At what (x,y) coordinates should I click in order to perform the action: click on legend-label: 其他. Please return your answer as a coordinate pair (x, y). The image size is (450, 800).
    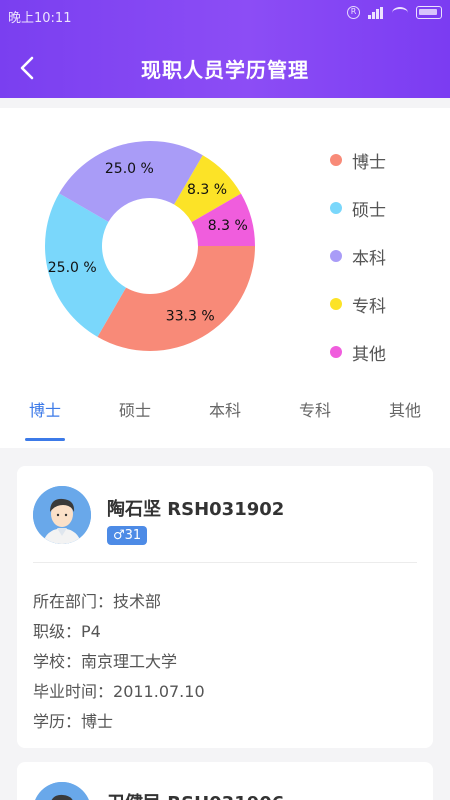
    Looking at the image, I should click on (369, 354).